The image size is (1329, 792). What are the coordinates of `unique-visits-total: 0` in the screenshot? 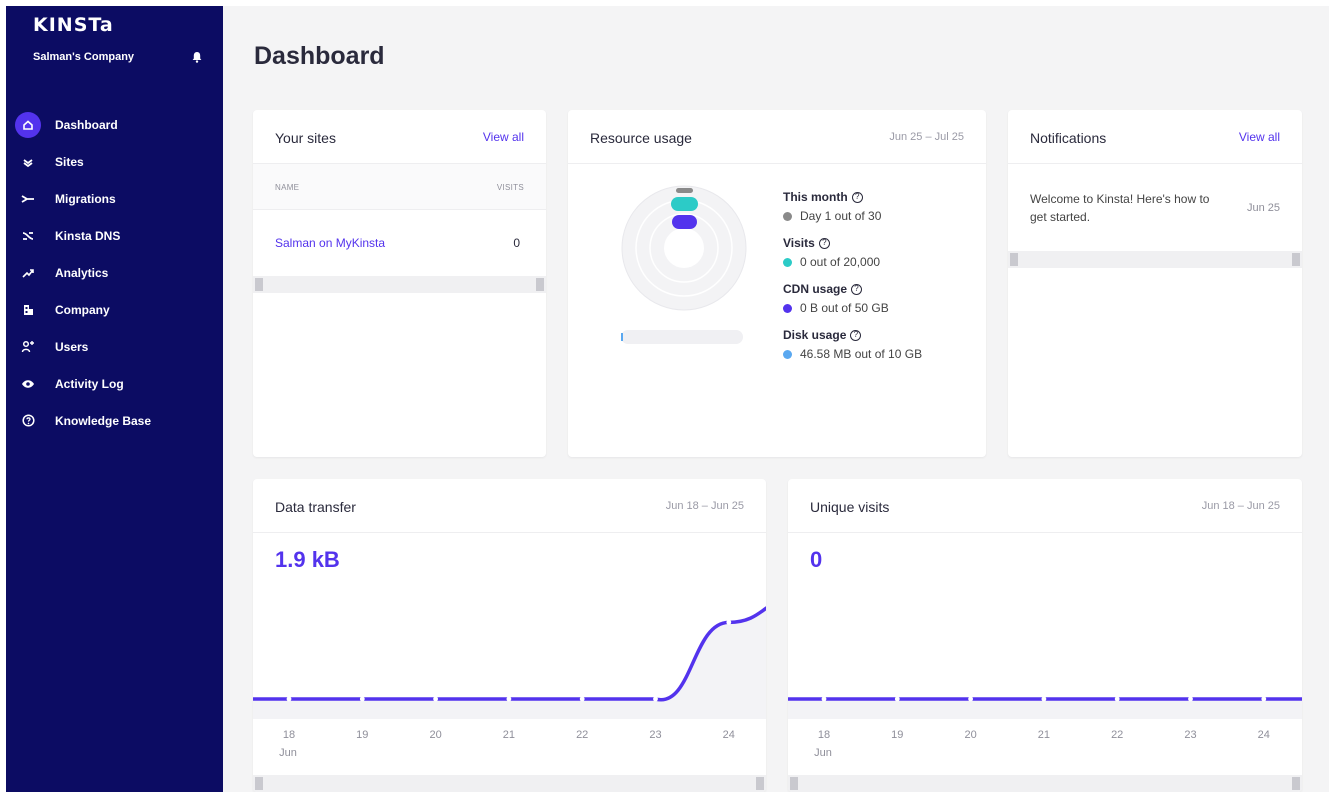 It's located at (816, 559).